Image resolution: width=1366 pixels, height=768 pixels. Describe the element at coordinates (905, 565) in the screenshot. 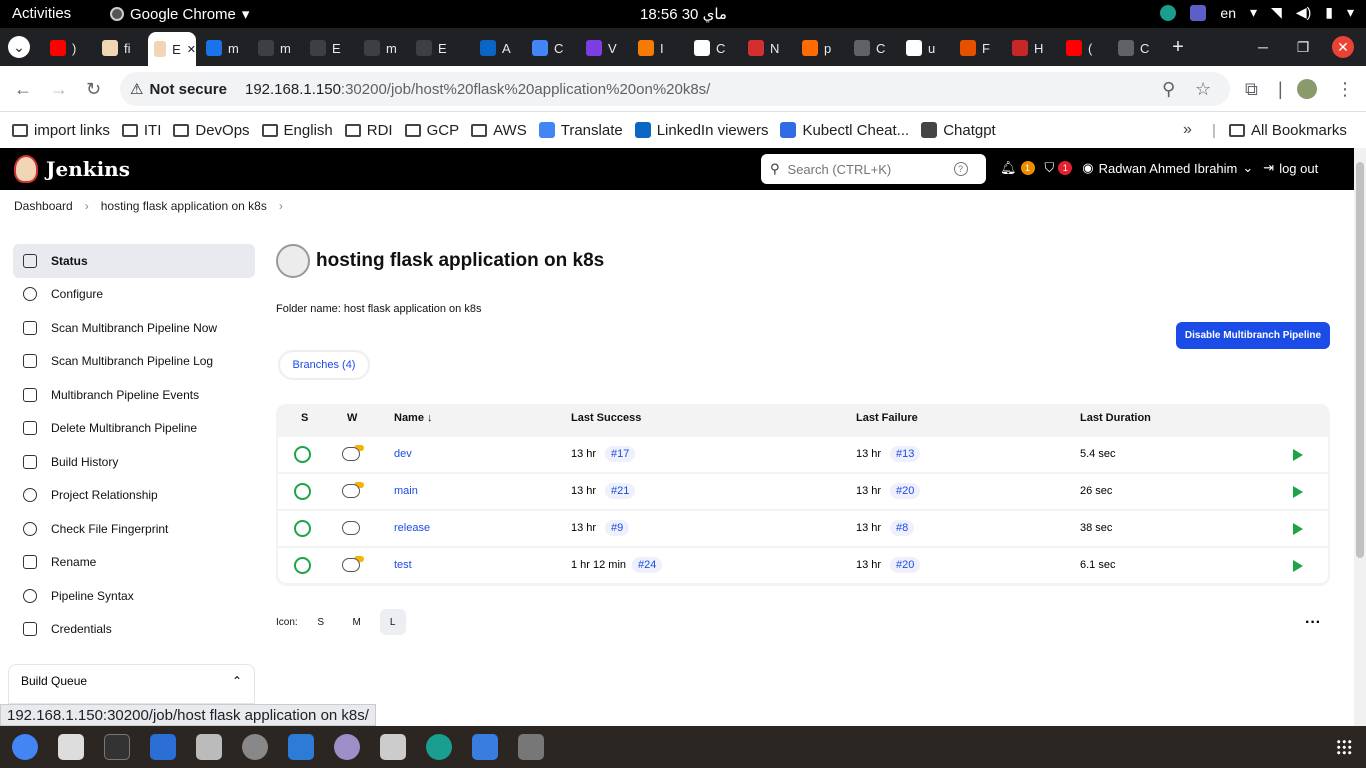

I see `last-failure-build-link: #20` at that location.